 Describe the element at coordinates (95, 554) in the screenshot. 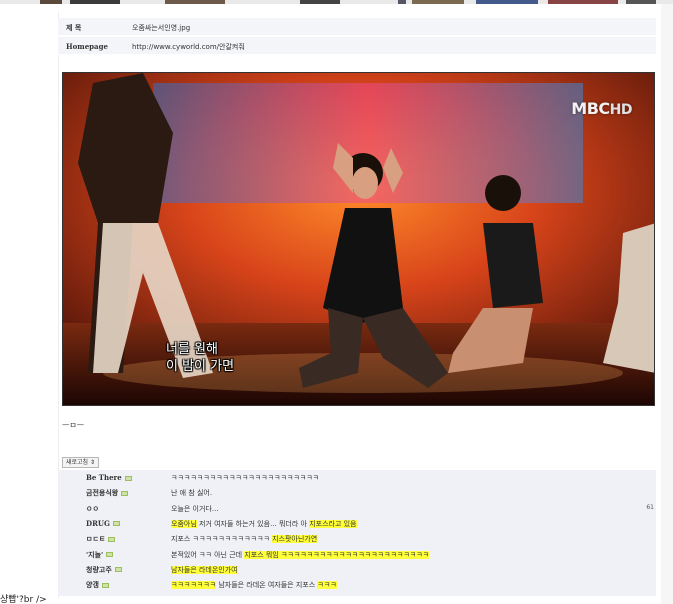

I see `comment-author-name: '지놀'` at that location.